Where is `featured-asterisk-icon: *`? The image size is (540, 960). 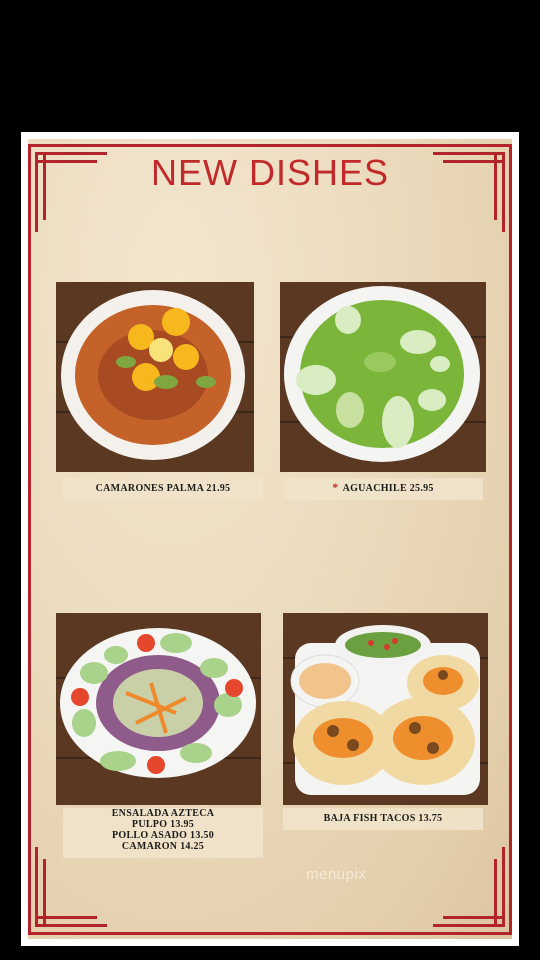 featured-asterisk-icon: * is located at coordinates (335, 487).